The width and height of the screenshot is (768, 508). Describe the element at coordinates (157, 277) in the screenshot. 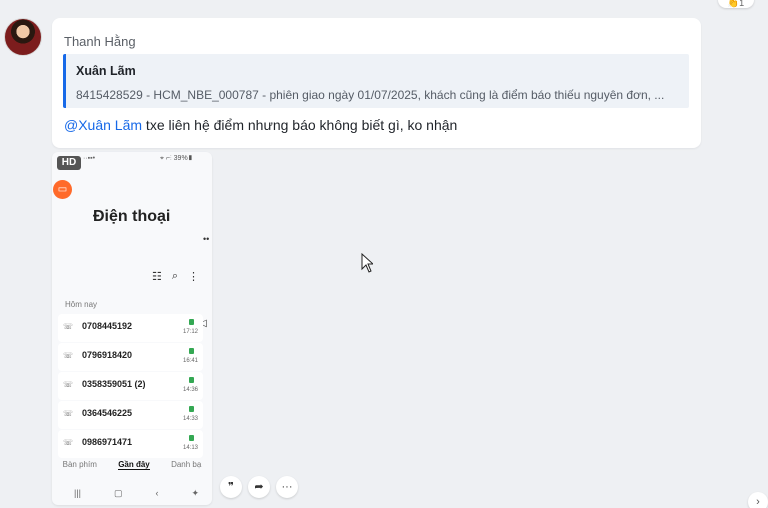

I see `filter-icon: ☷` at that location.